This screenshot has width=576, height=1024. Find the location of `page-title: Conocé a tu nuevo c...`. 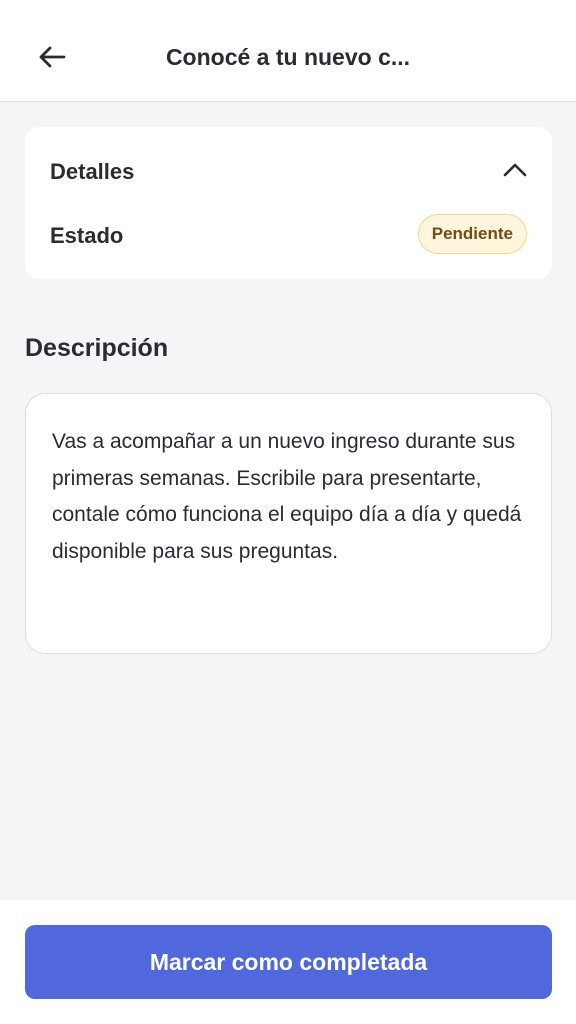

page-title: Conocé a tu nuevo c... is located at coordinates (288, 57).